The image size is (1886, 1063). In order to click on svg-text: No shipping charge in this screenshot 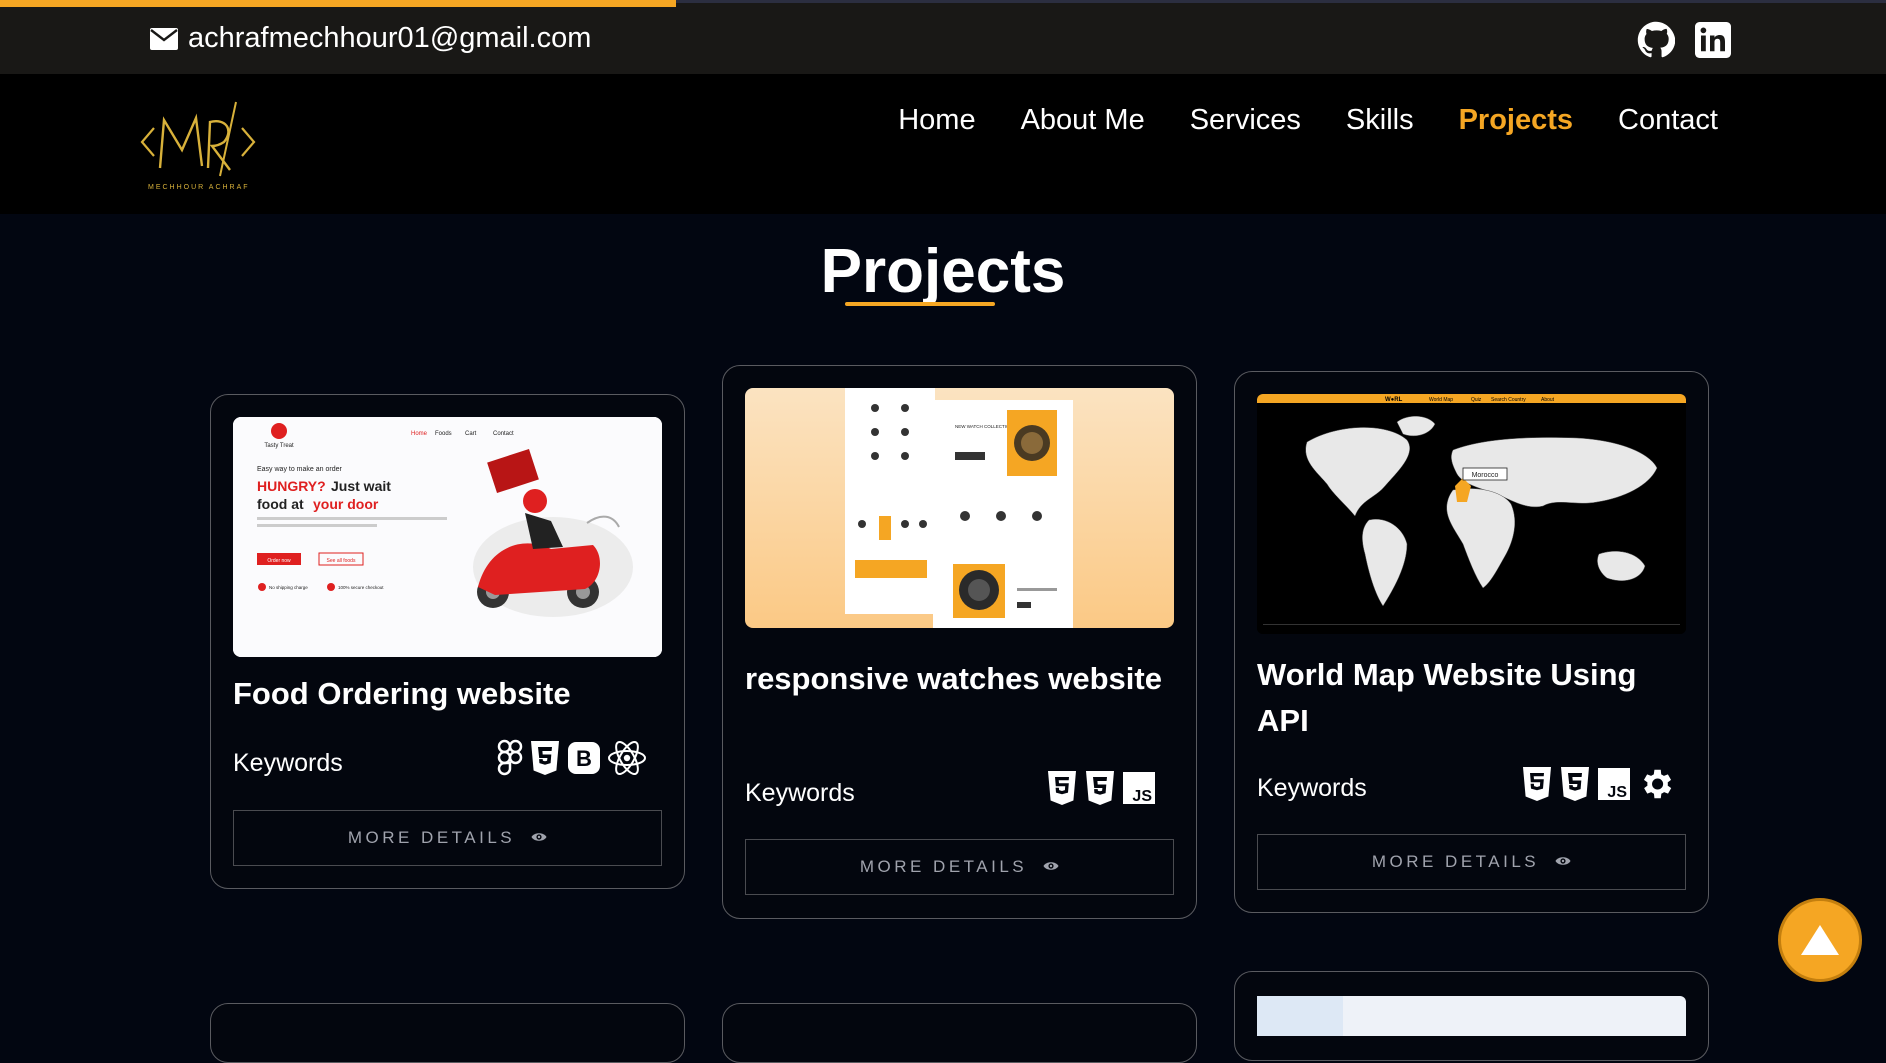, I will do `click(288, 587)`.